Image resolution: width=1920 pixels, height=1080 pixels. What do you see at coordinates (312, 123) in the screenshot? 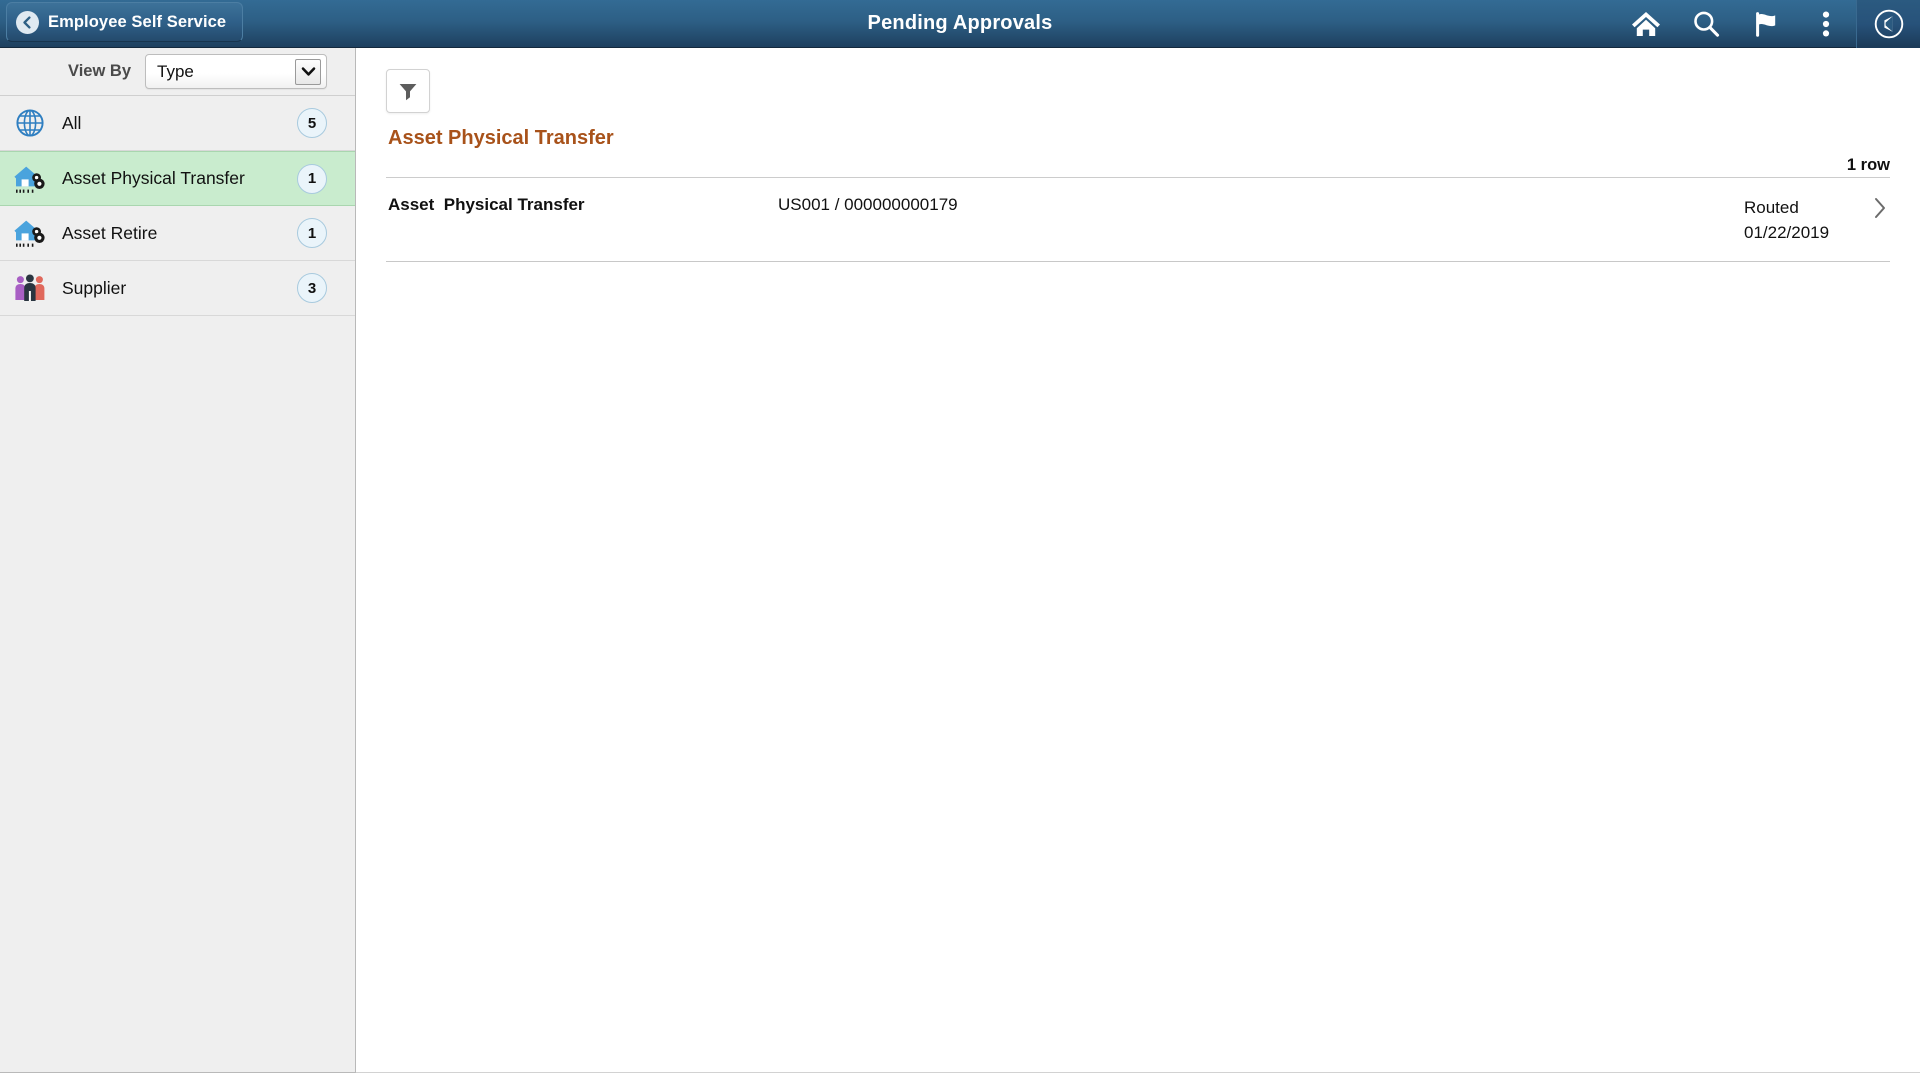
I see `sidebar-item-count: 5` at bounding box center [312, 123].